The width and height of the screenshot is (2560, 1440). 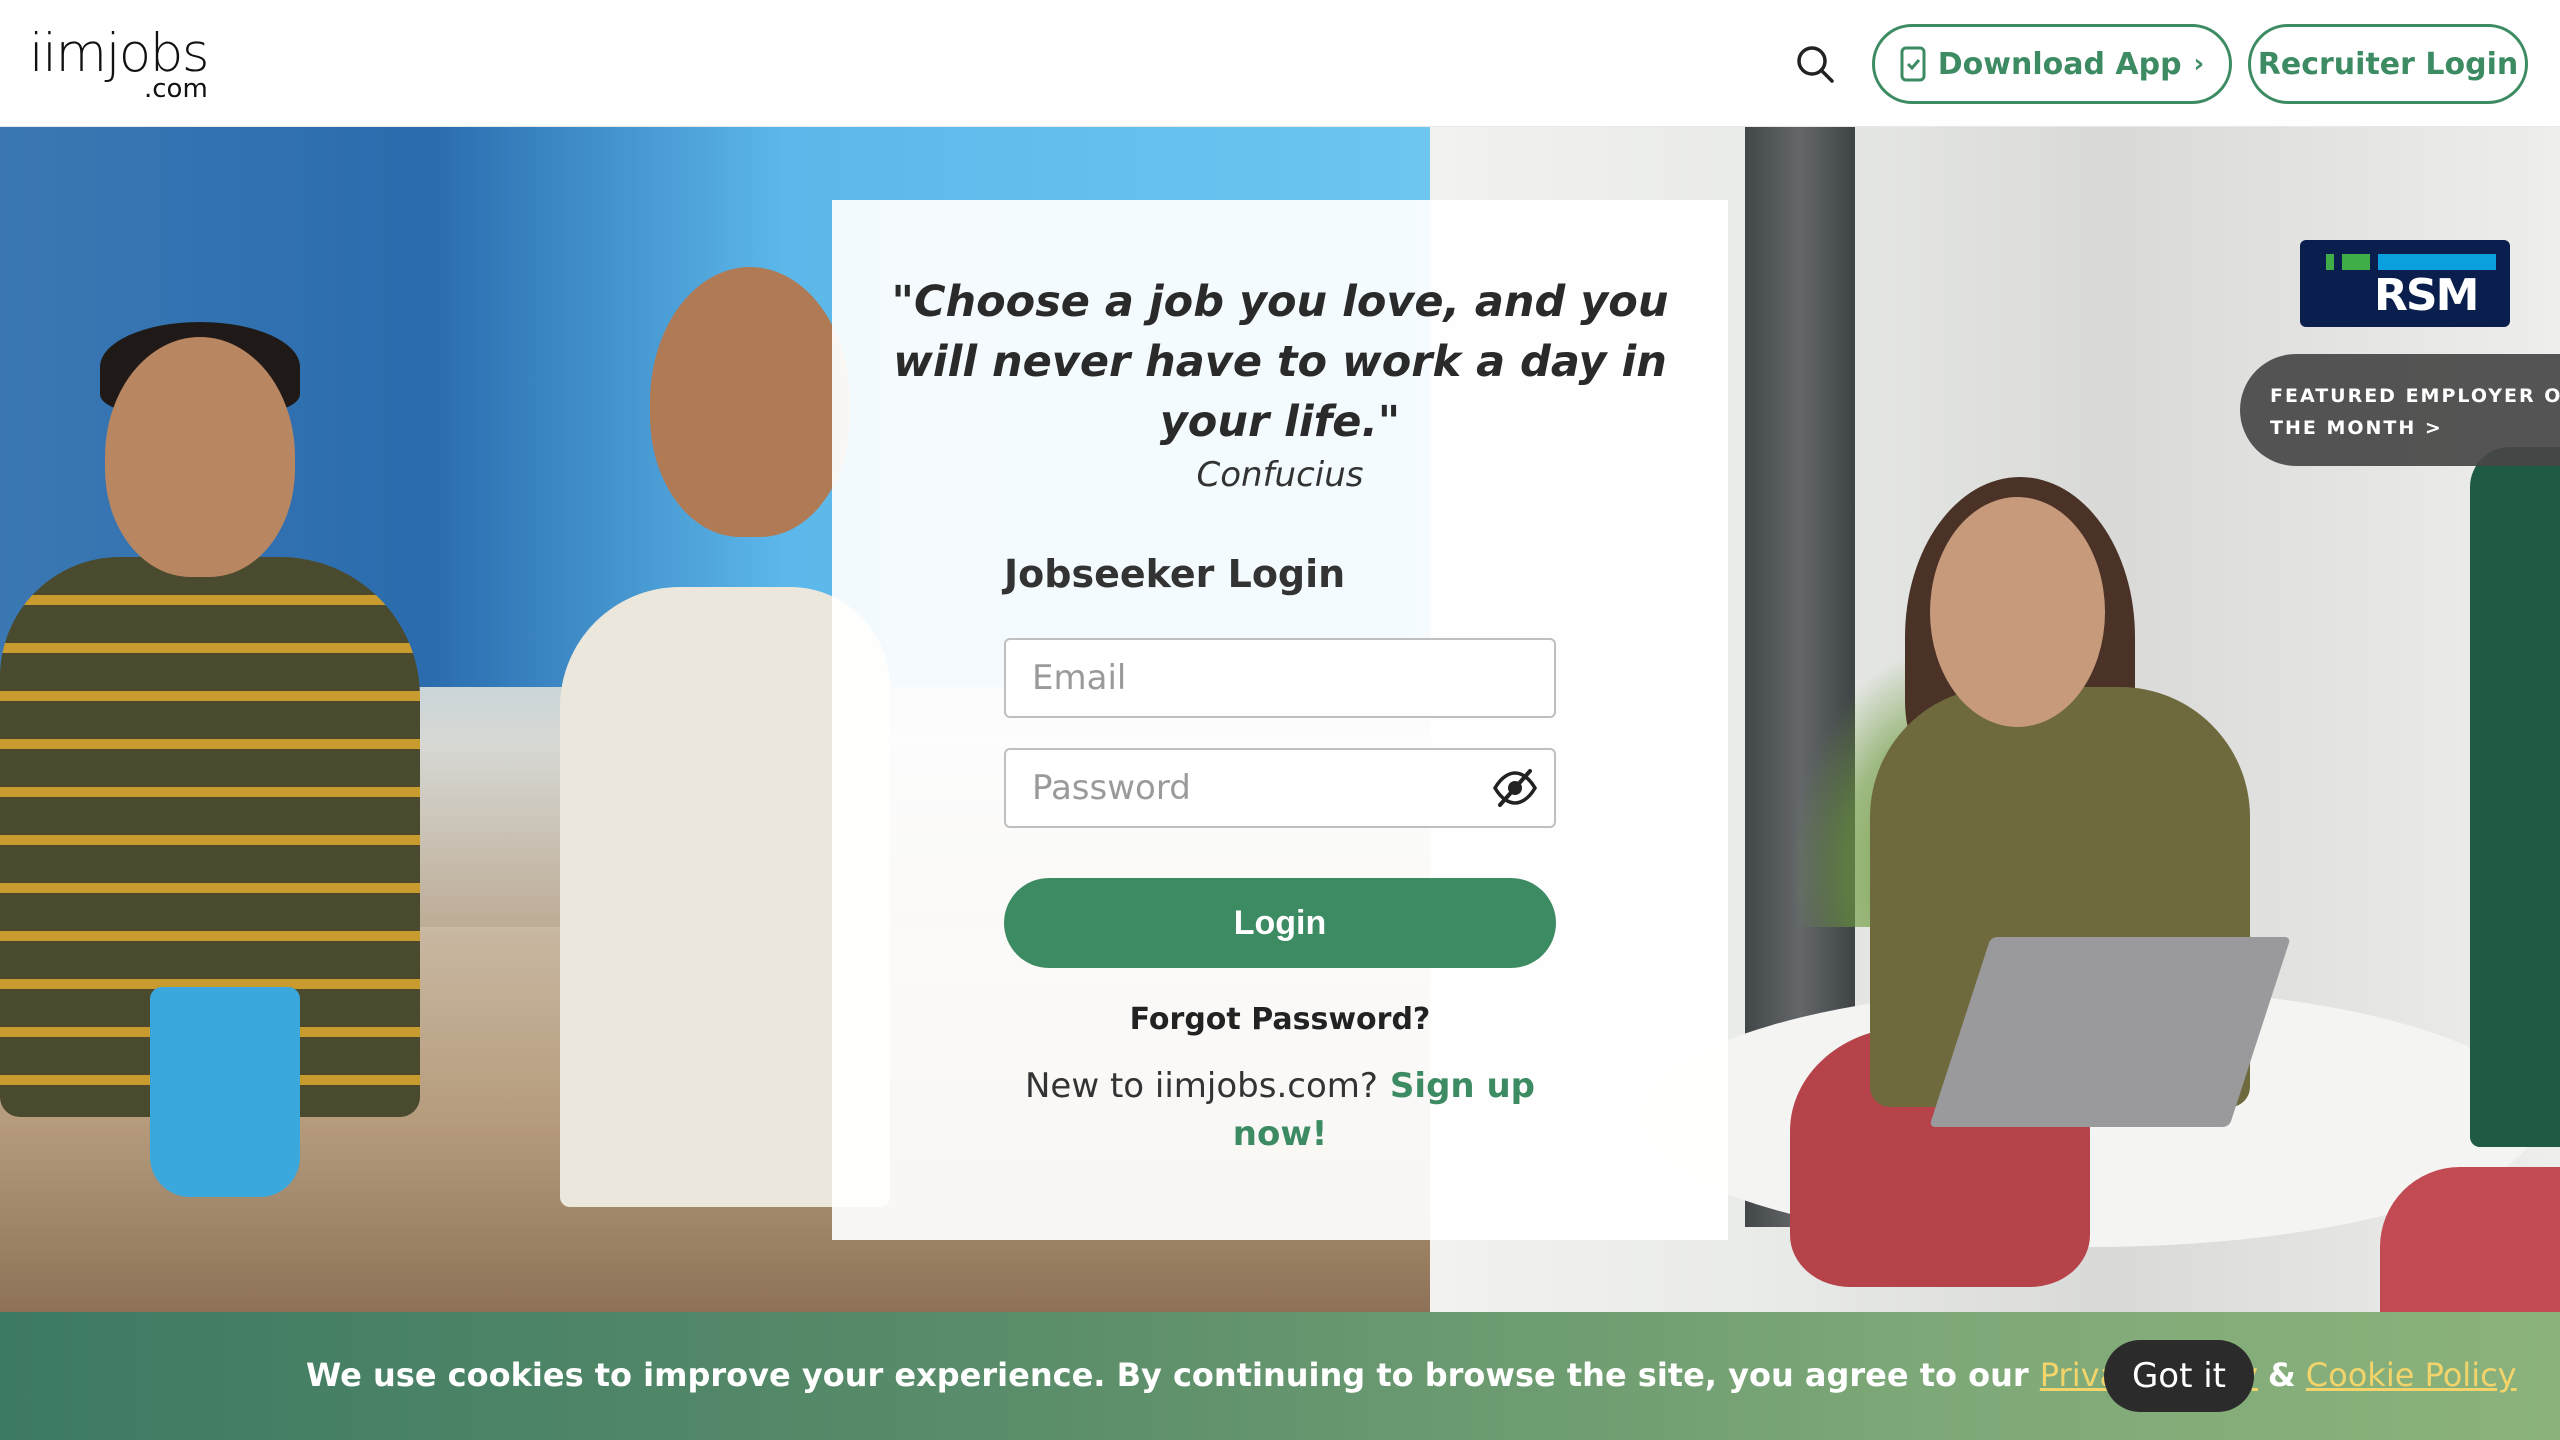 I want to click on signup-prompt: New to iimjobs.com? Sign up now!, so click(x=1280, y=1110).